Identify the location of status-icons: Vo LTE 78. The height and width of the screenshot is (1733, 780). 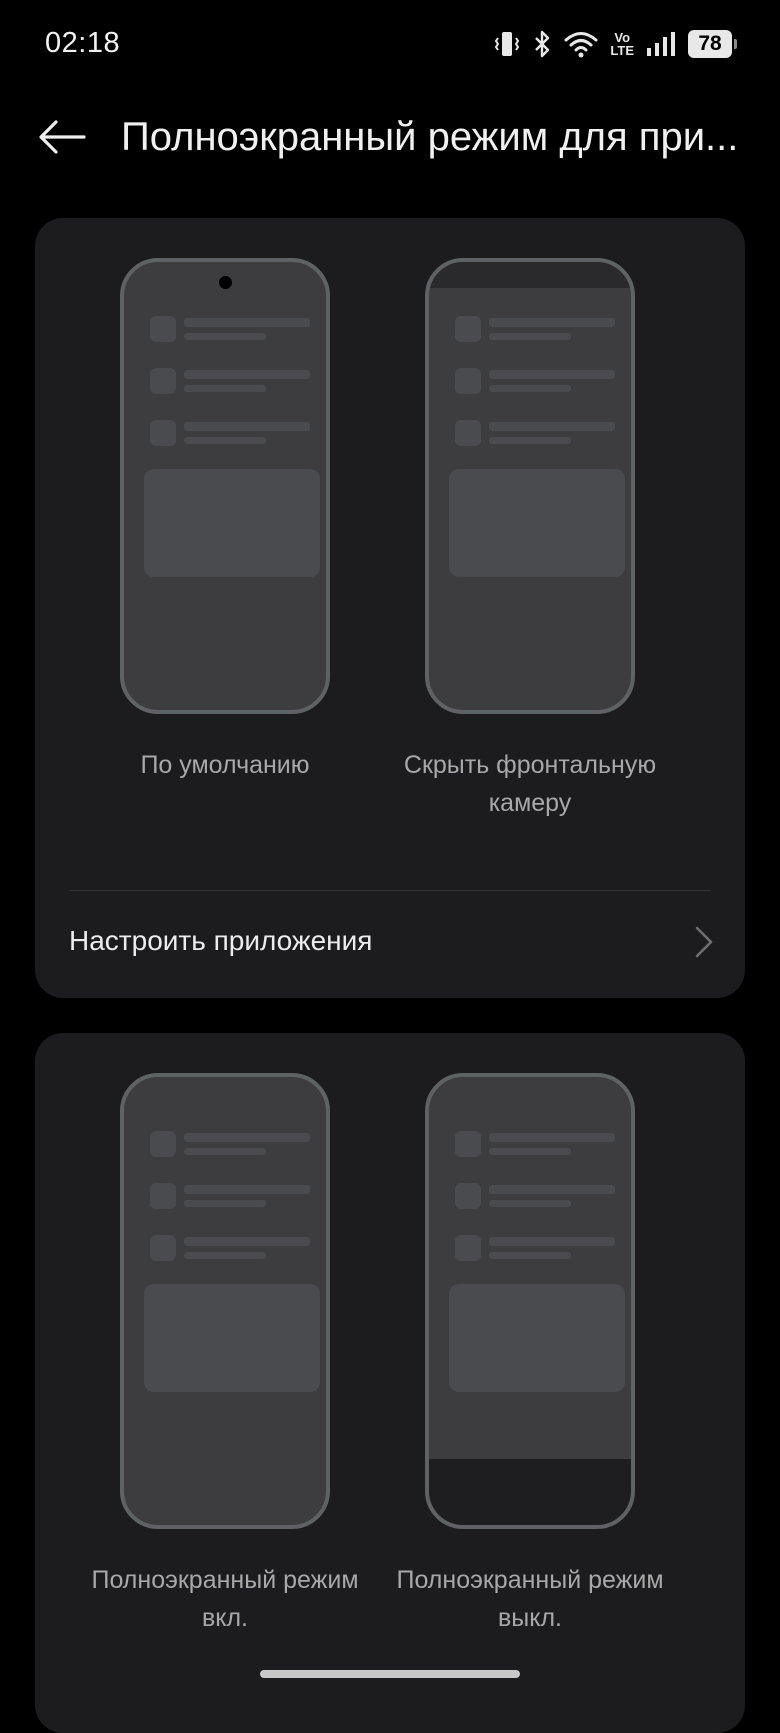
(615, 44).